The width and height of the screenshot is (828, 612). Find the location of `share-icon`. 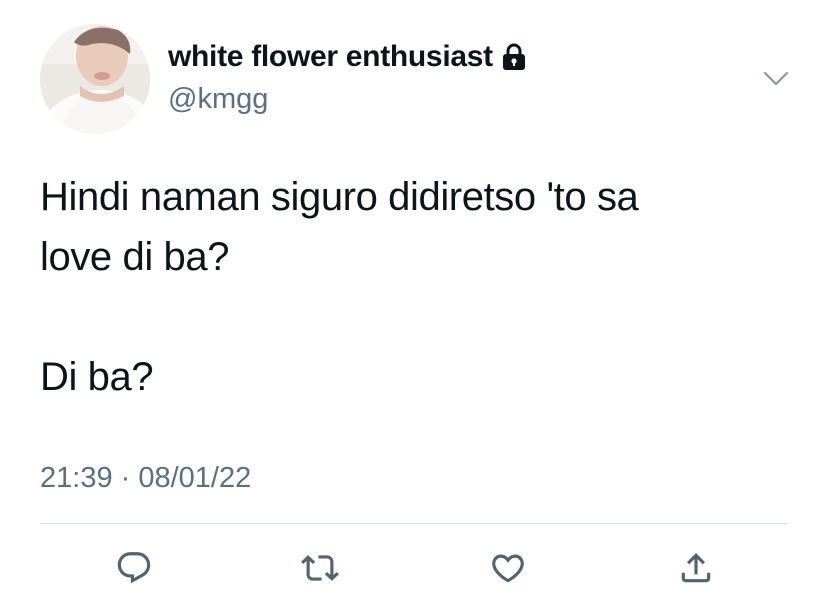

share-icon is located at coordinates (696, 568).